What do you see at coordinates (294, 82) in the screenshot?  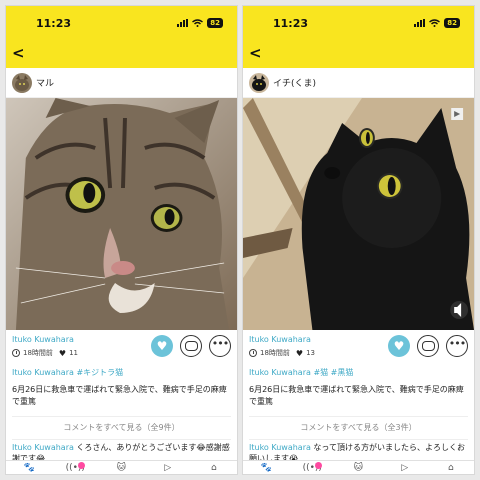 I see `username: イチ(くま)` at bounding box center [294, 82].